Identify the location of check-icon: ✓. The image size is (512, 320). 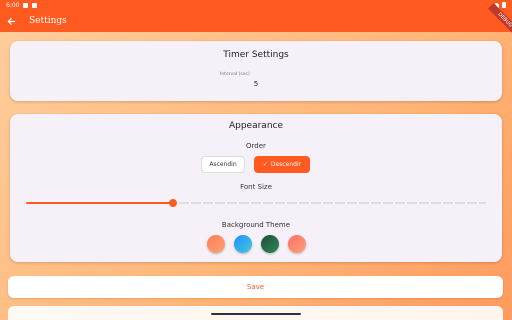
(265, 164).